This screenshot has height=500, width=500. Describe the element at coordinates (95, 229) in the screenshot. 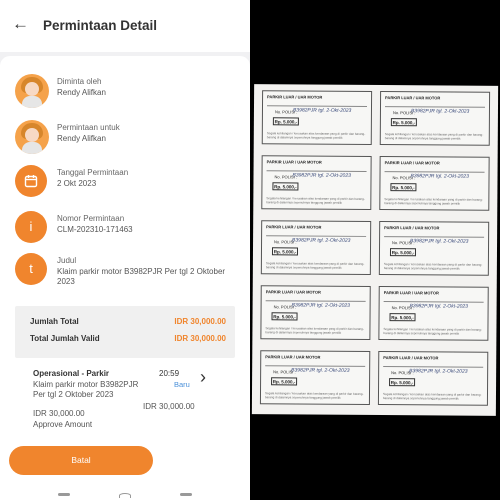

I see `detail-value: CLM-202310-171463` at that location.